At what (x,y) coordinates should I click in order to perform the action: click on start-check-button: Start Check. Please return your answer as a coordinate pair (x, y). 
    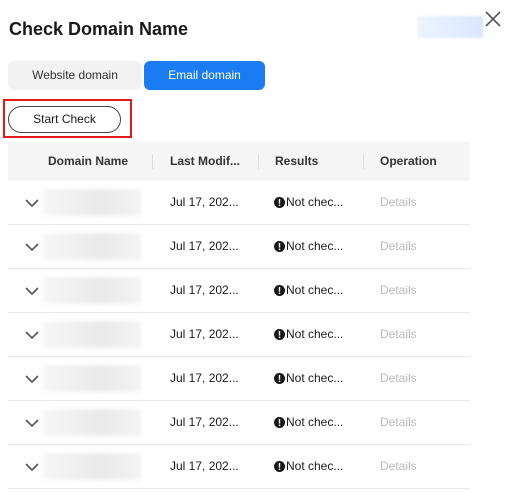
    Looking at the image, I should click on (64, 119).